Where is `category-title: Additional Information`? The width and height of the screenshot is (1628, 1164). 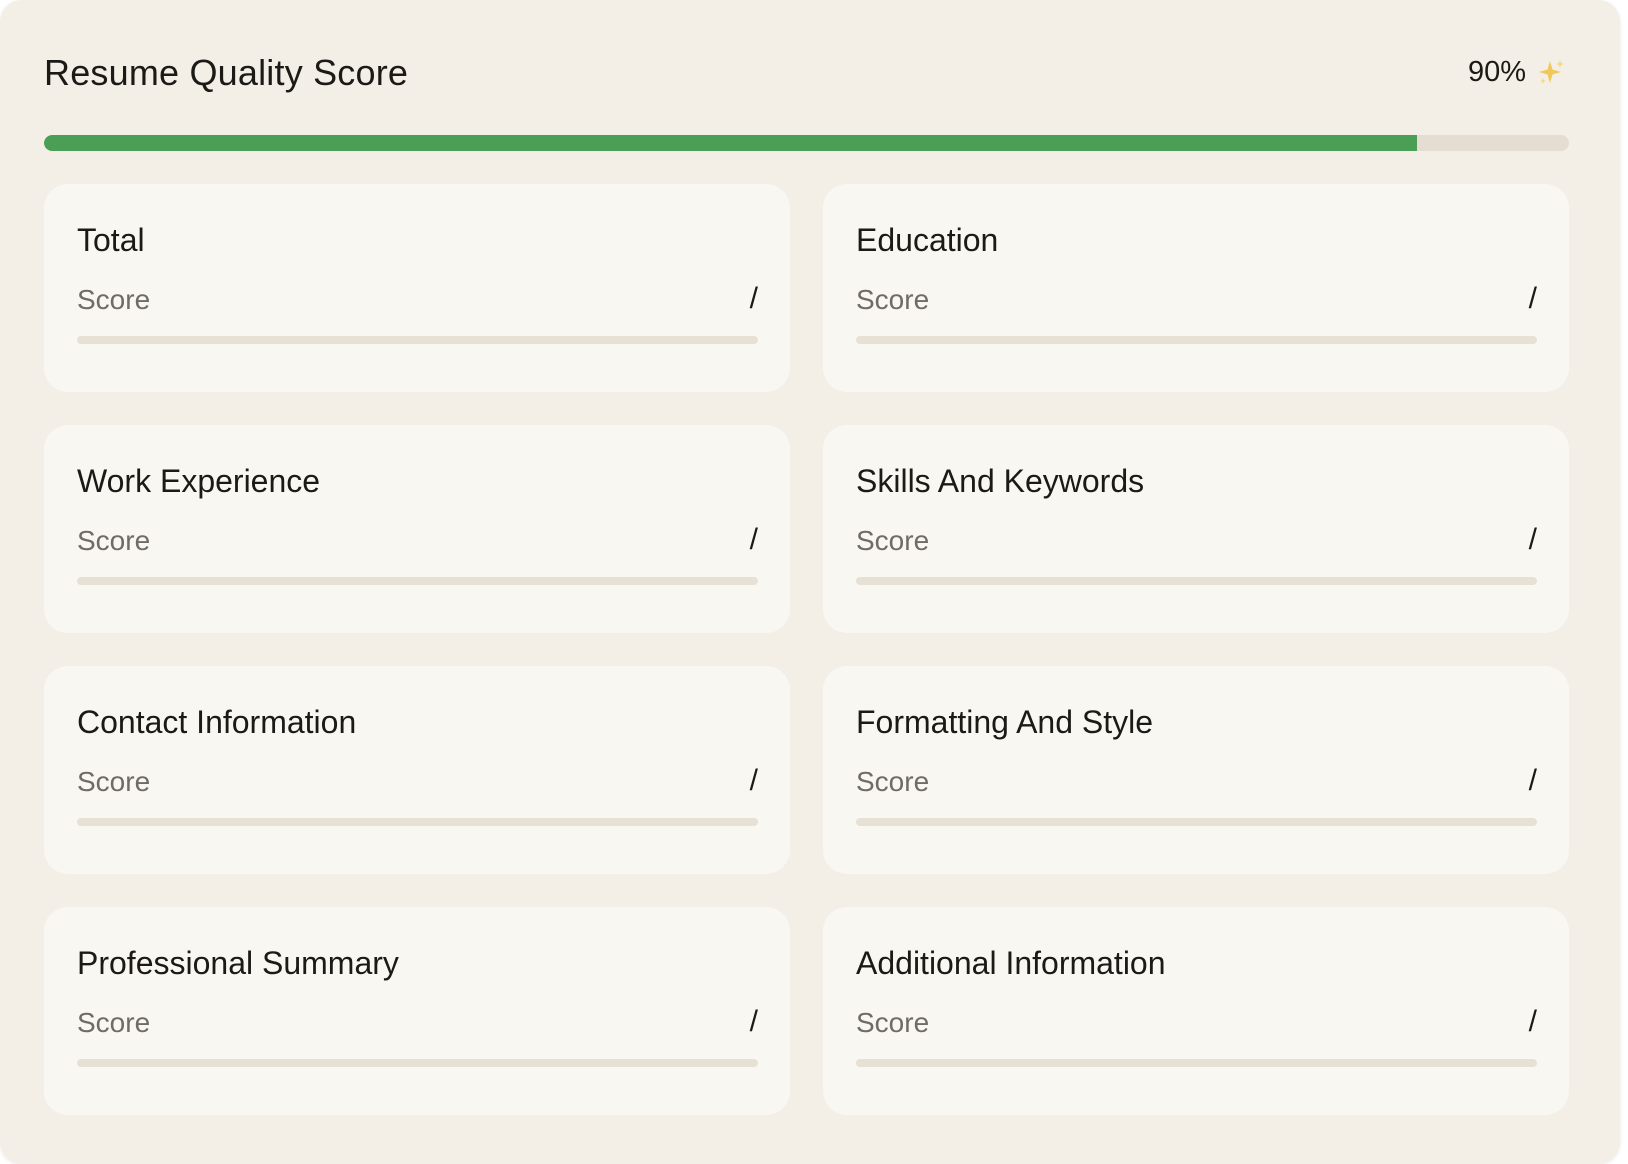 category-title: Additional Information is located at coordinates (1011, 963).